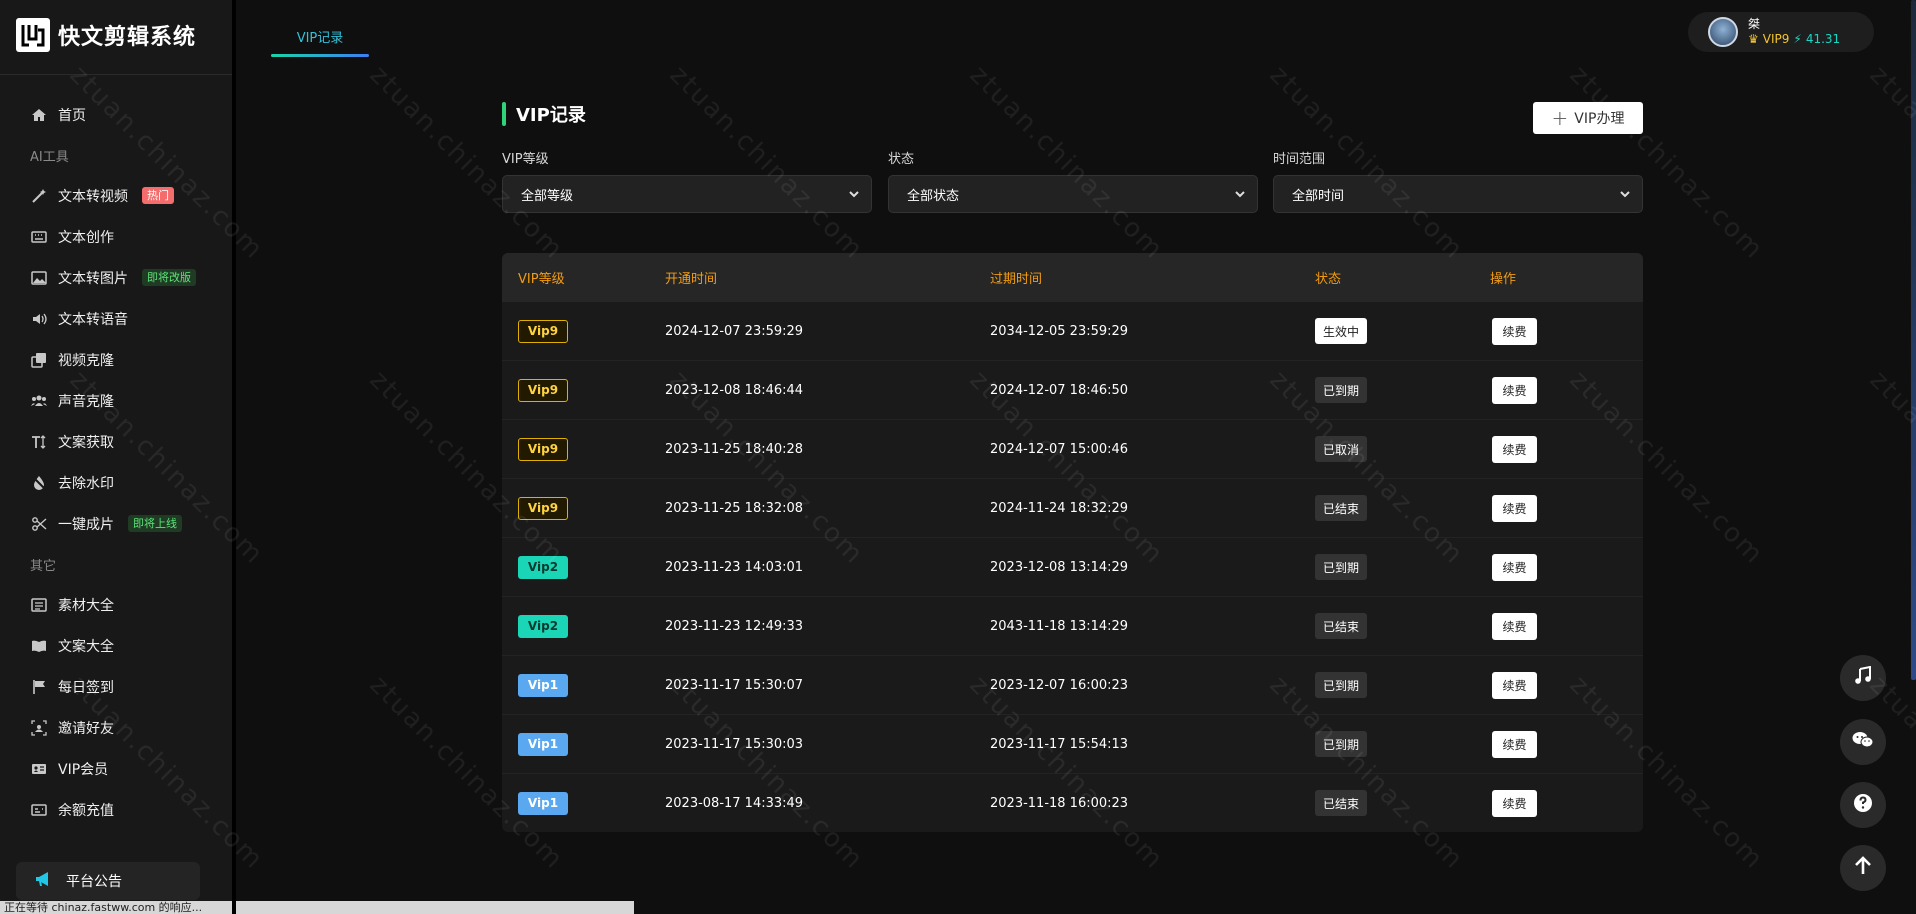 This screenshot has height=914, width=1916. Describe the element at coordinates (43, 881) in the screenshot. I see `megaphone-icon` at that location.